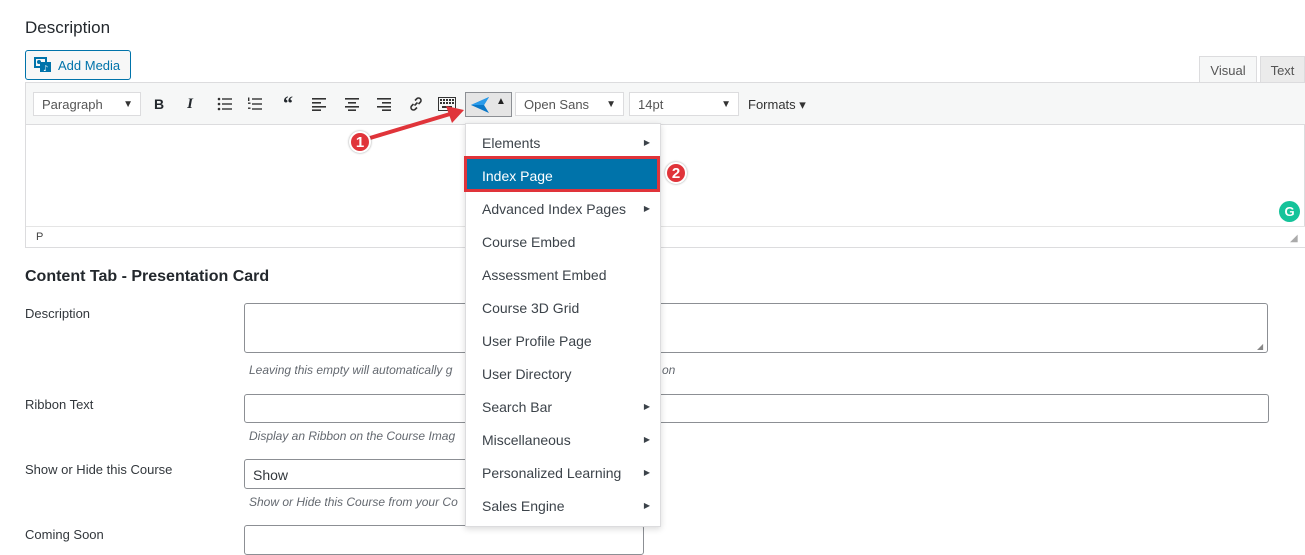  Describe the element at coordinates (665, 236) in the screenshot. I see `editor-statusbar: P` at that location.